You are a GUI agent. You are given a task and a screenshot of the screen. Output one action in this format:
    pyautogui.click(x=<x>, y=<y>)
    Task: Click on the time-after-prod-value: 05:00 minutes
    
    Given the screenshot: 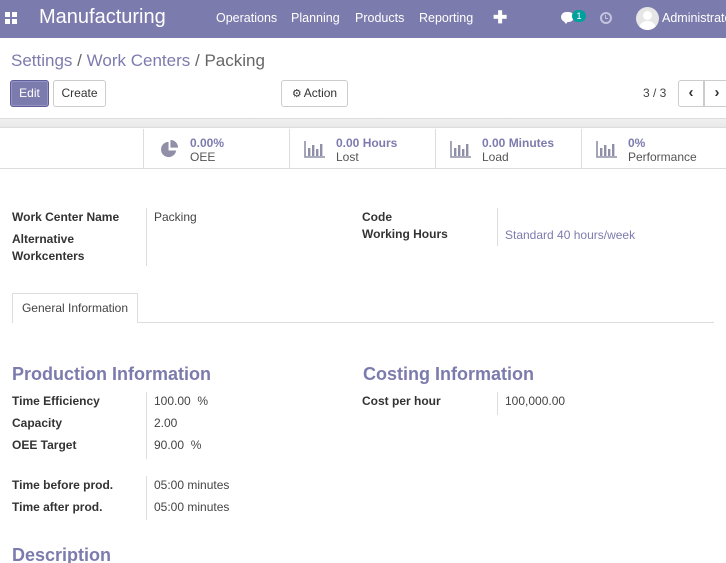 What is the action you would take?
    pyautogui.click(x=192, y=507)
    